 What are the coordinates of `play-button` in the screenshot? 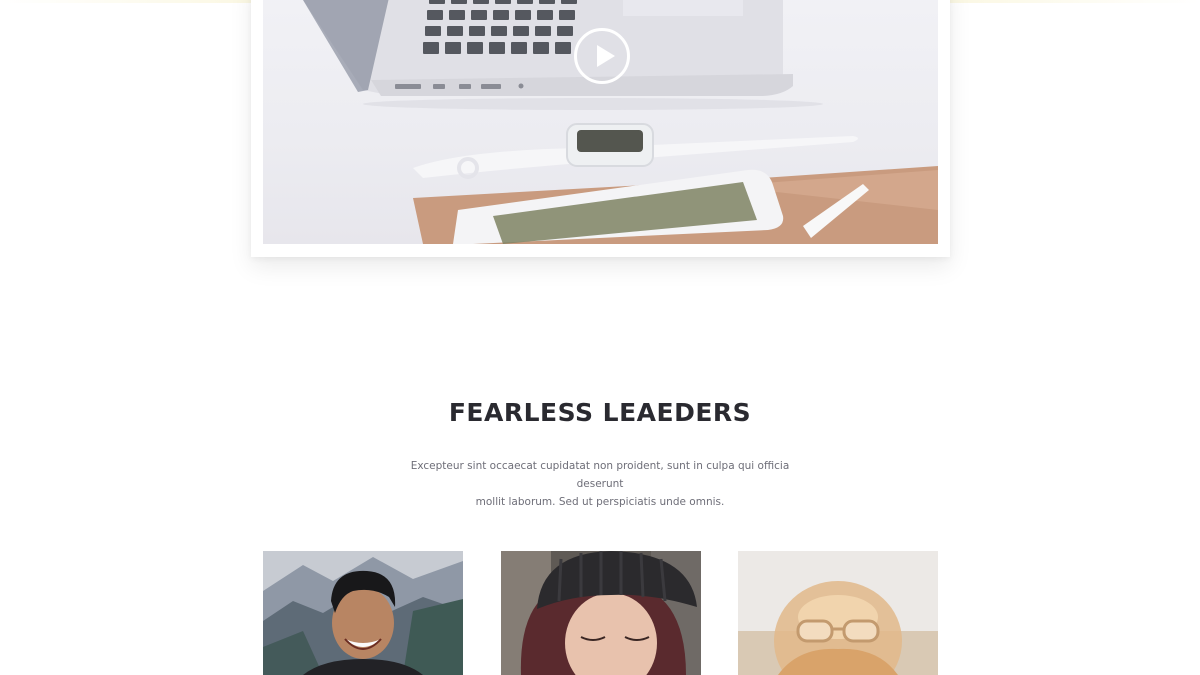 It's located at (602, 56).